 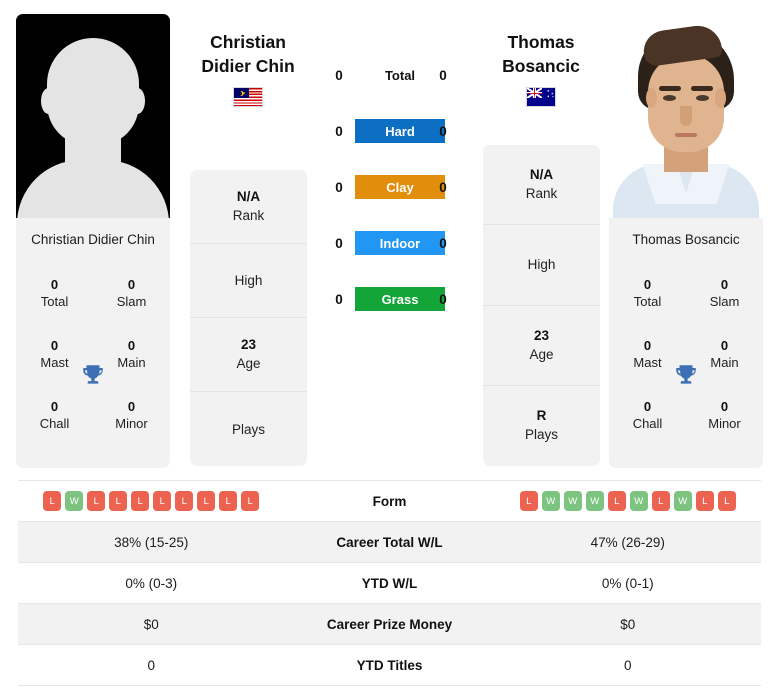 What do you see at coordinates (724, 406) in the screenshot?
I see `right-title-minor-value: 0` at bounding box center [724, 406].